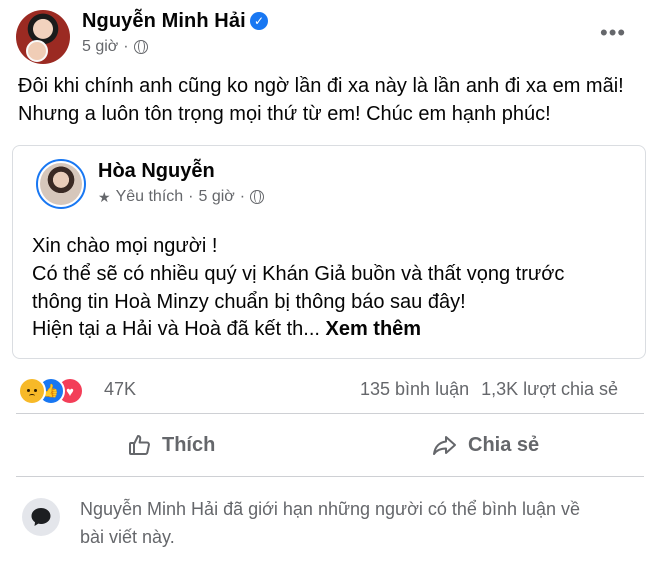  Describe the element at coordinates (504, 444) in the screenshot. I see `share-label: Chia sẻ` at that location.